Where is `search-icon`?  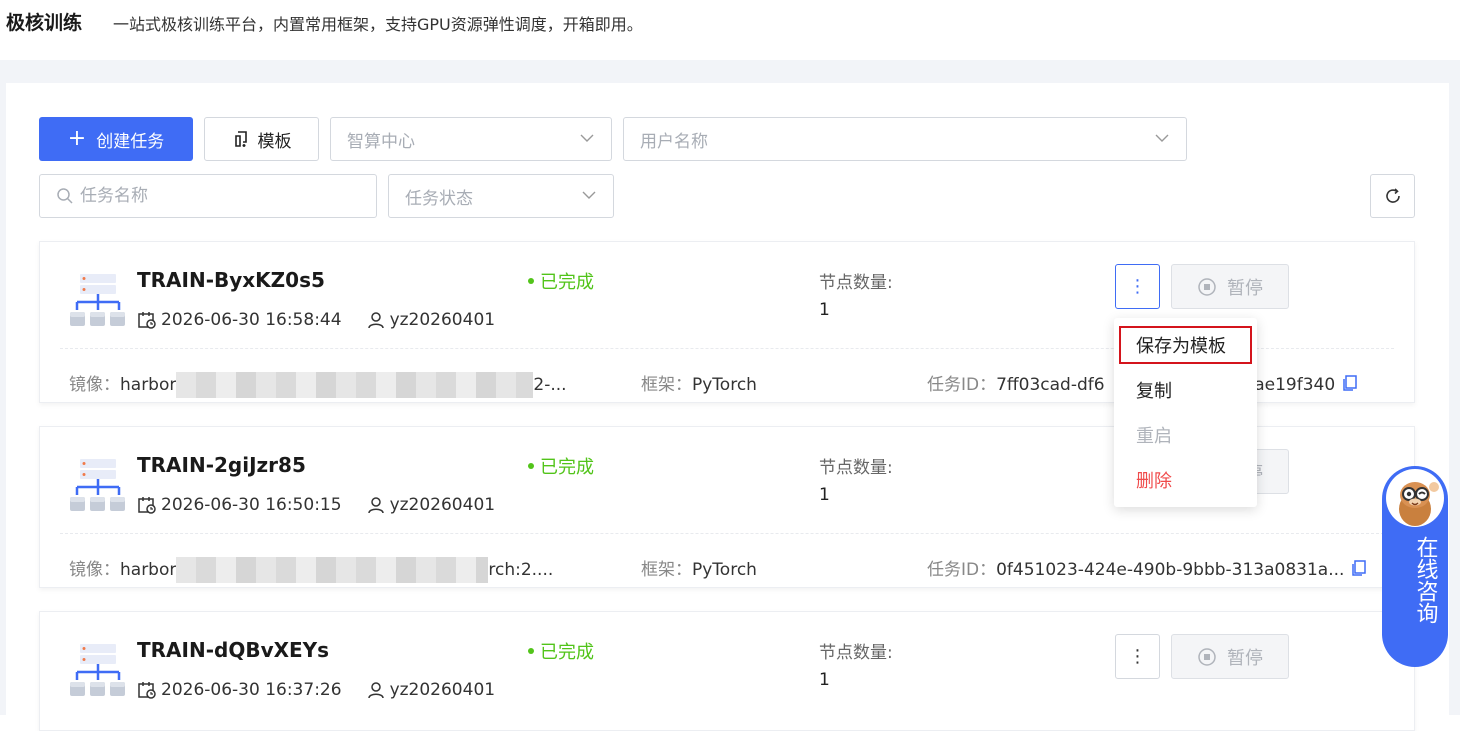 search-icon is located at coordinates (65, 196).